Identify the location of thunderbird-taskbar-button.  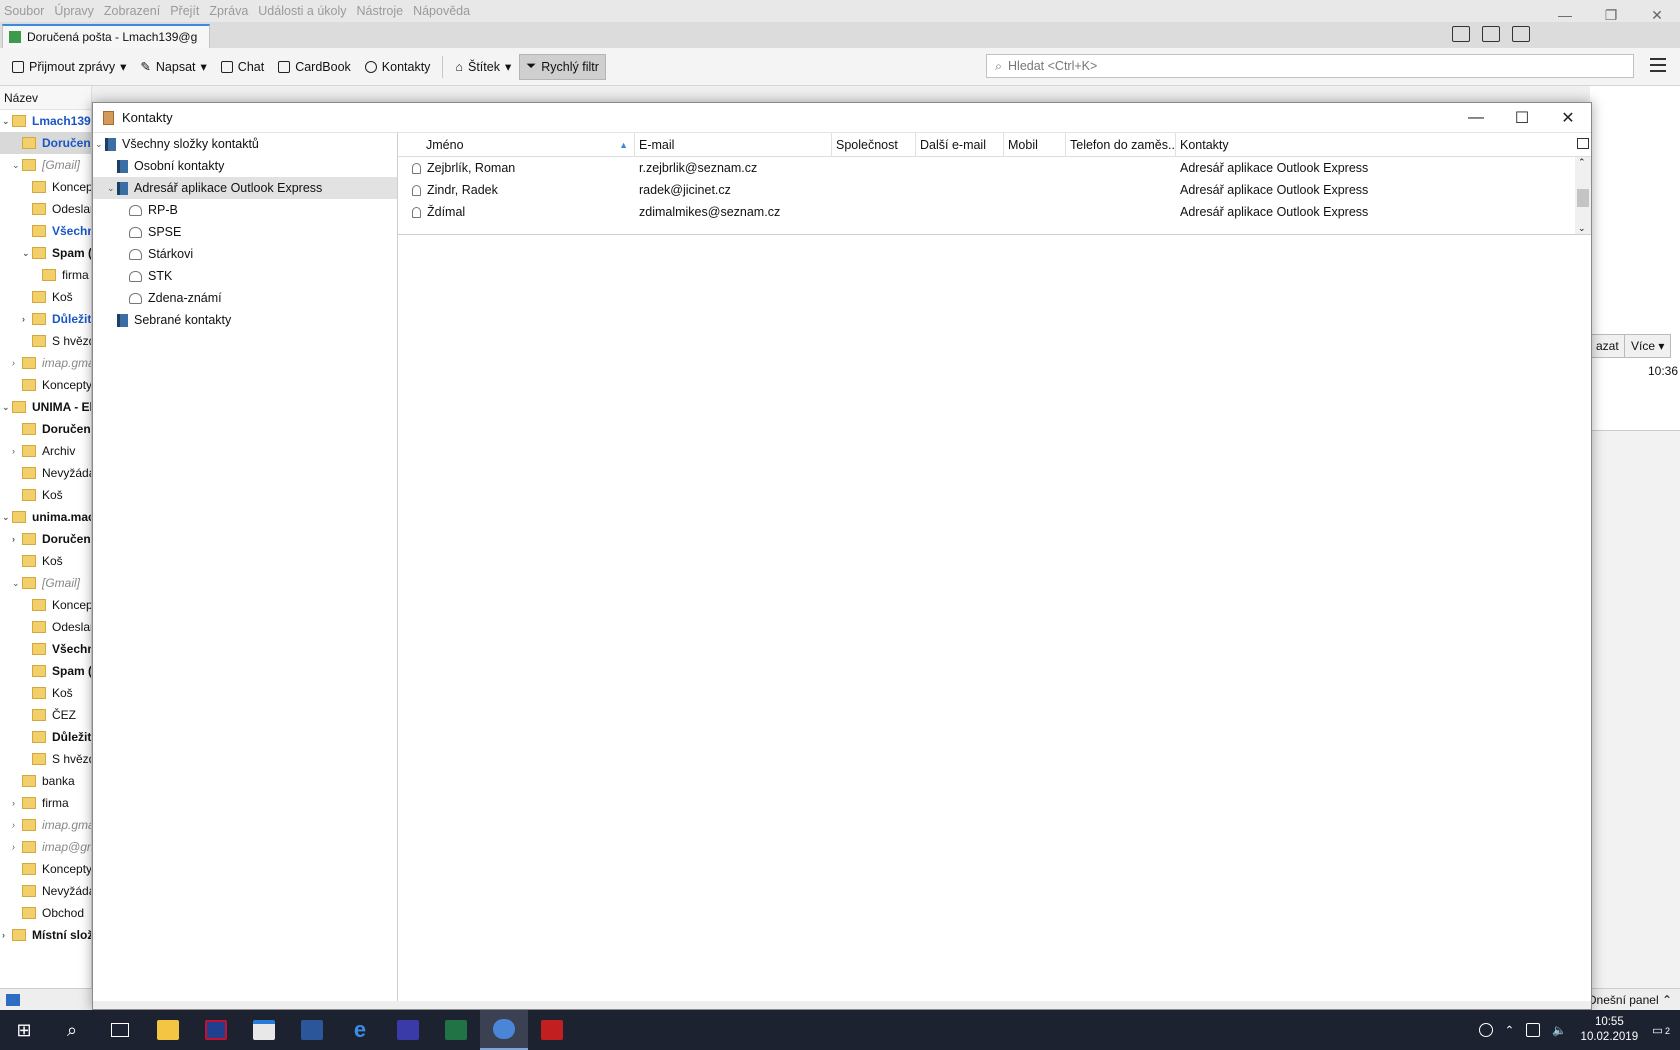
(504, 1030).